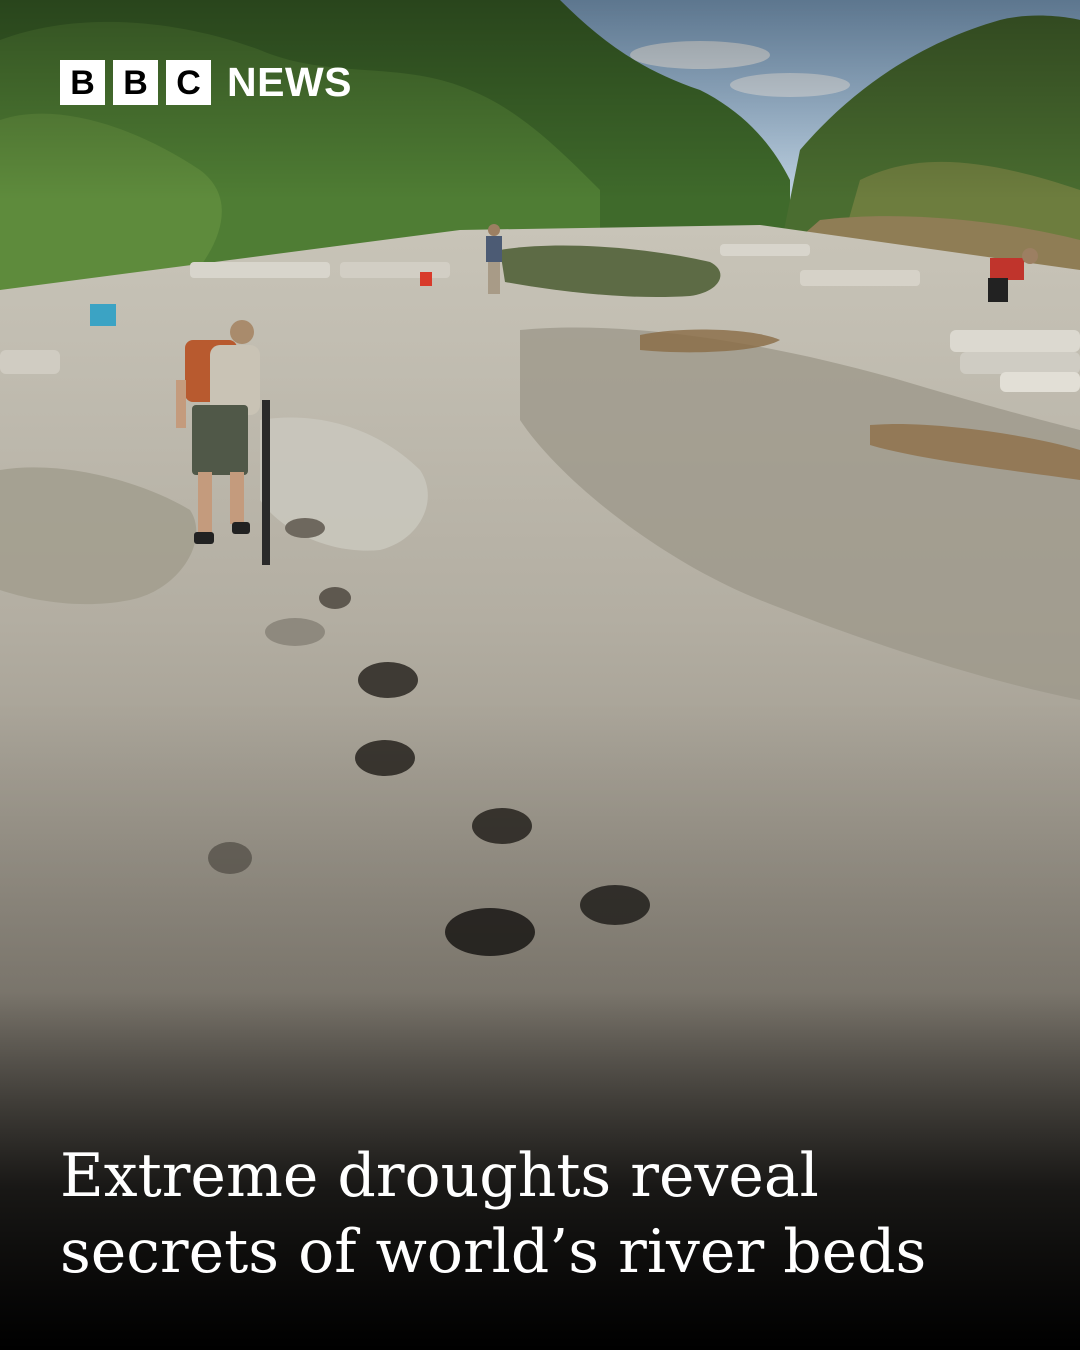 The width and height of the screenshot is (1080, 1350). Describe the element at coordinates (439, 1176) in the screenshot. I see `headline-line-1: Extreme droughts reveal` at that location.